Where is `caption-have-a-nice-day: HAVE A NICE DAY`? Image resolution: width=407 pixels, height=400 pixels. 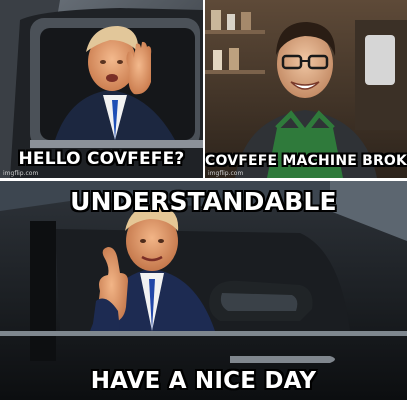
caption-have-a-nice-day: HAVE A NICE DAY is located at coordinates (203, 381).